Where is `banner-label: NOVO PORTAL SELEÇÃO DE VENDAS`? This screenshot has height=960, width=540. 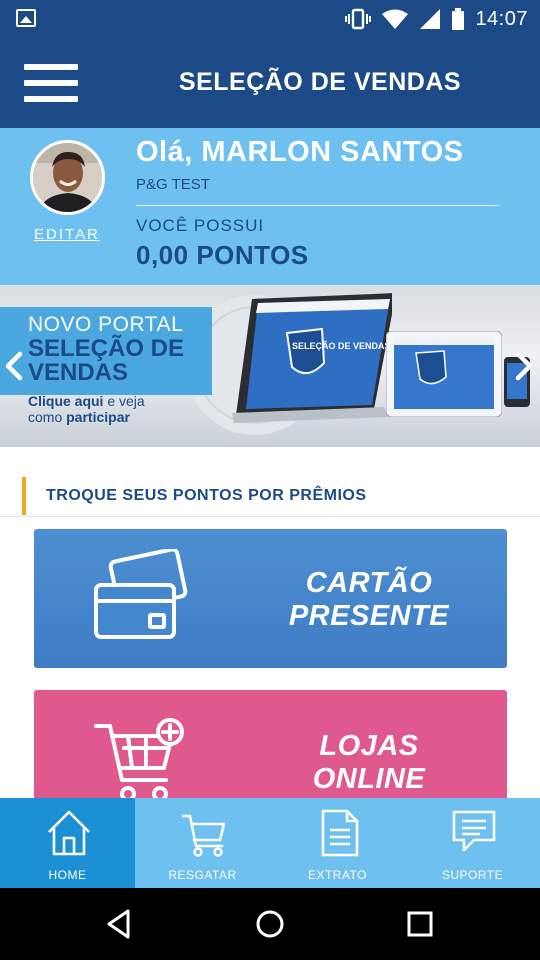
banner-label: NOVO PORTAL SELEÇÃO DE VENDAS is located at coordinates (106, 351).